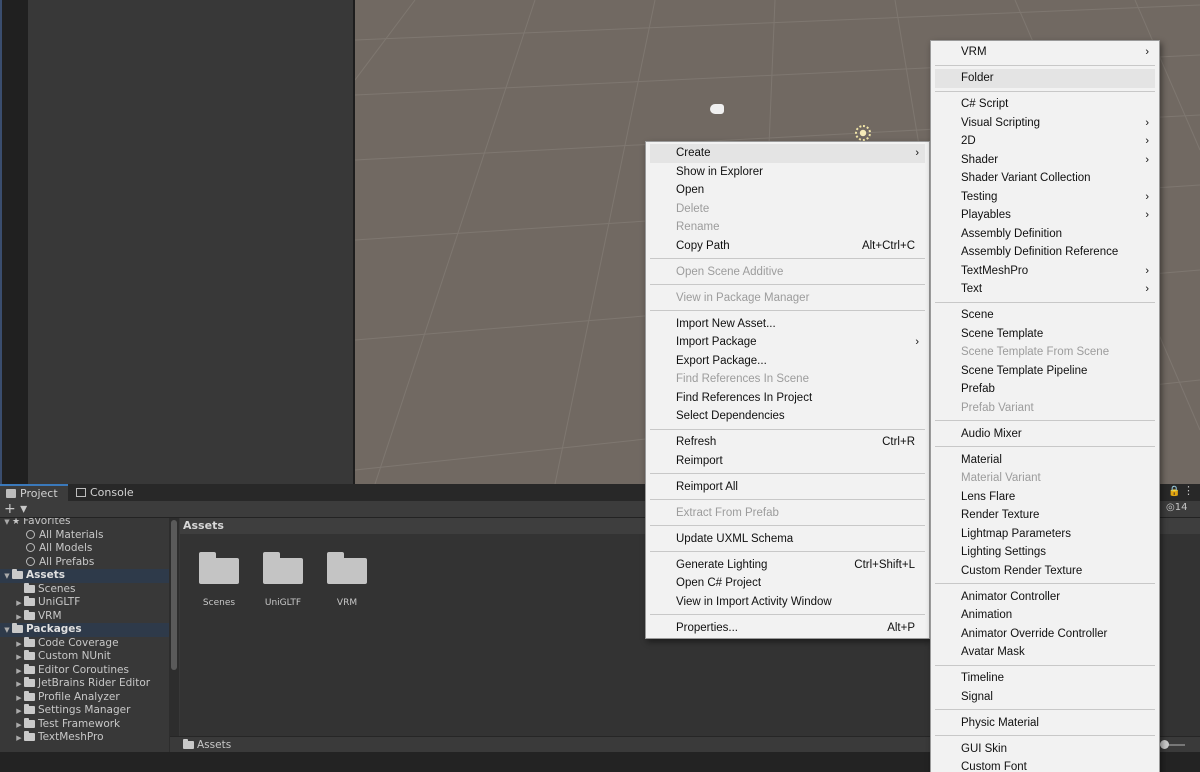  What do you see at coordinates (347, 580) in the screenshot?
I see `asset-folder-vrm: VRM` at bounding box center [347, 580].